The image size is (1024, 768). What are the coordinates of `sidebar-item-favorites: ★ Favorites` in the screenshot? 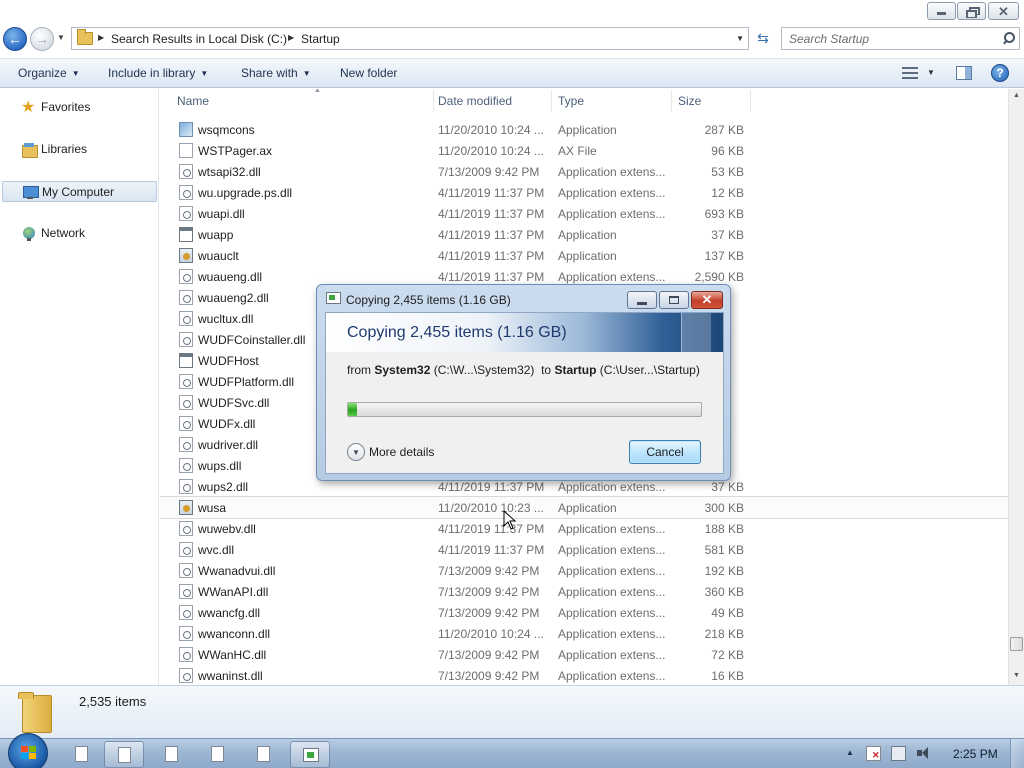 It's located at (79, 107).